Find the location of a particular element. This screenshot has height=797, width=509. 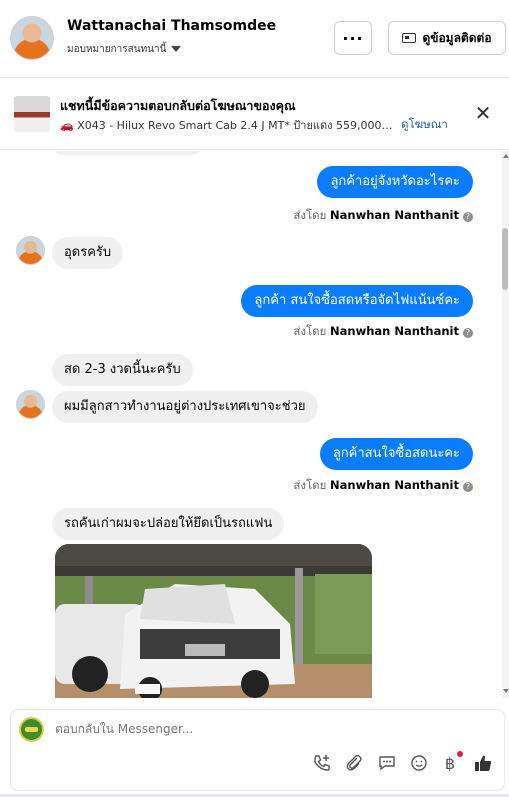

saved-replies-icon is located at coordinates (387, 763).